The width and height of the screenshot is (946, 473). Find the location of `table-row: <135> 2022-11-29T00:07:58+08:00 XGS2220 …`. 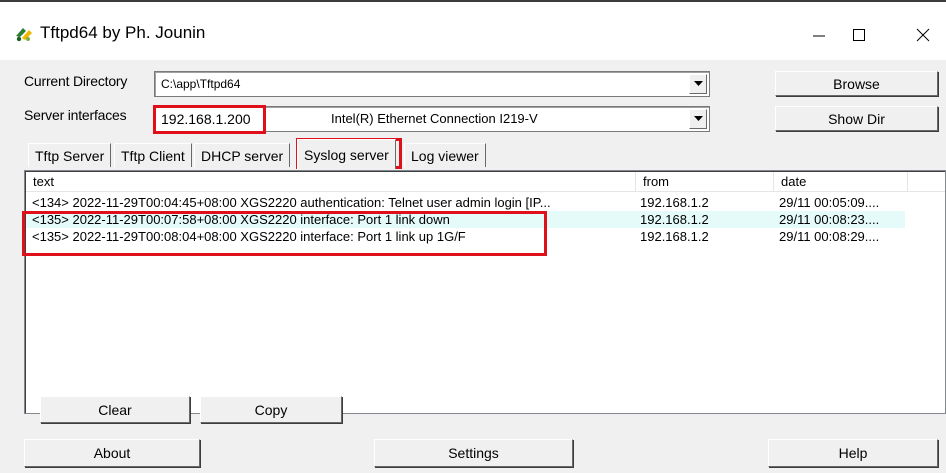

table-row: <135> 2022-11-29T00:07:58+08:00 XGS2220 … is located at coordinates (465, 219).